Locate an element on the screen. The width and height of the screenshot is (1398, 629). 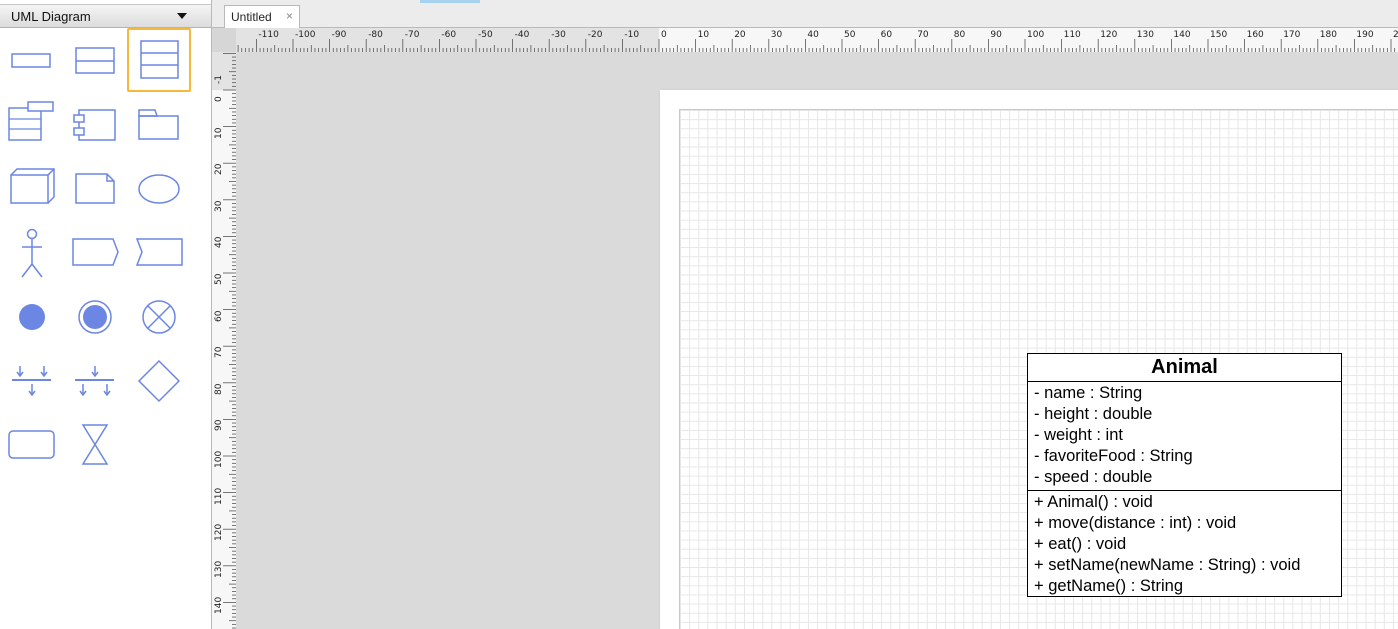
ruler-label: -40 is located at coordinates (522, 35).